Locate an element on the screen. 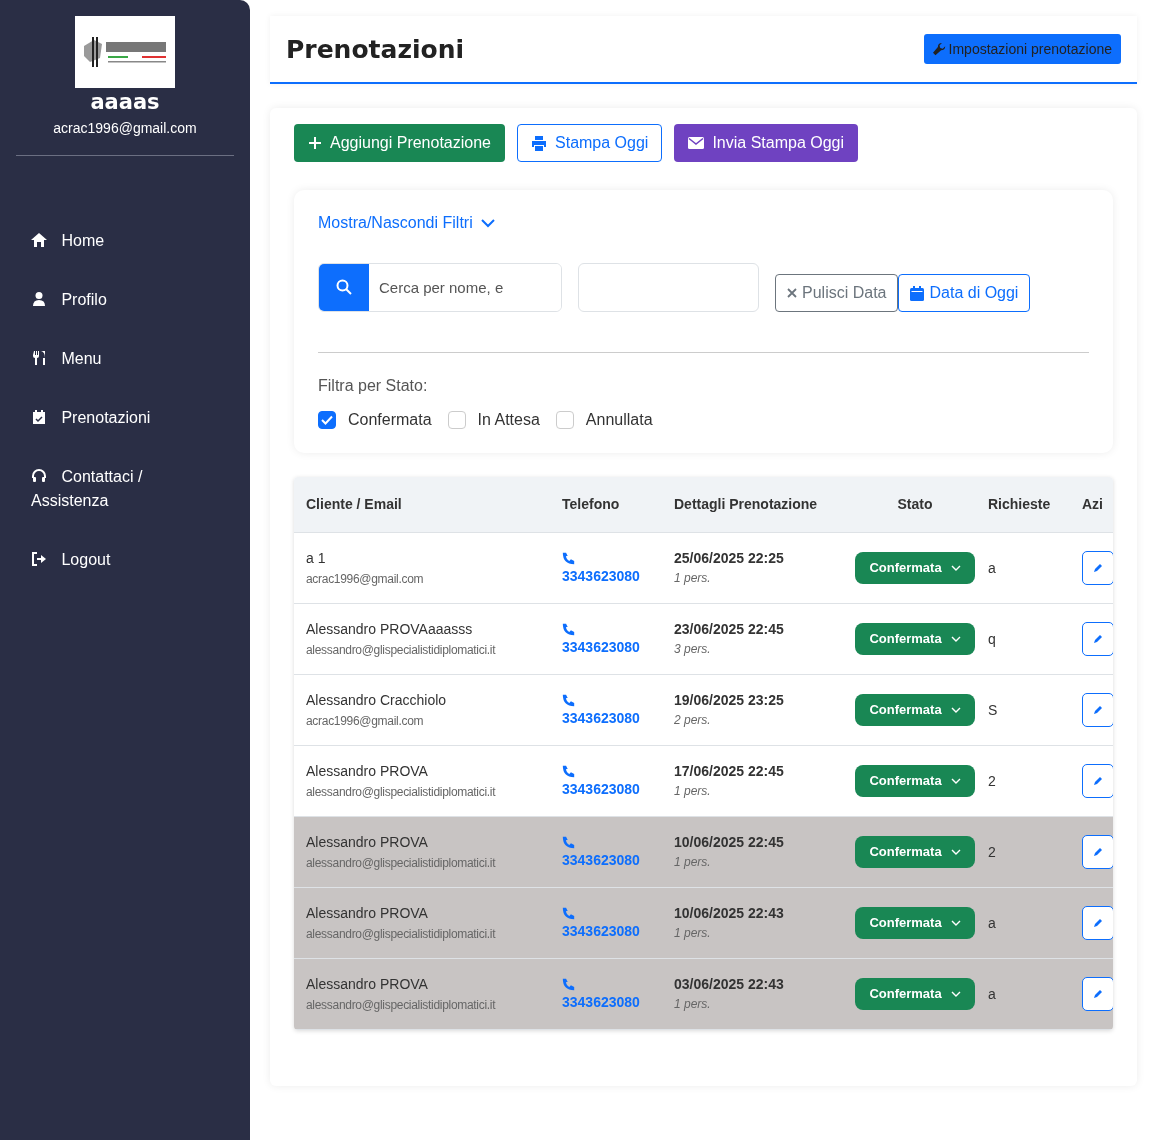 The width and height of the screenshot is (1157, 1140). filter-toggle: Mostra/Nascondi Filtri is located at coordinates (406, 223).